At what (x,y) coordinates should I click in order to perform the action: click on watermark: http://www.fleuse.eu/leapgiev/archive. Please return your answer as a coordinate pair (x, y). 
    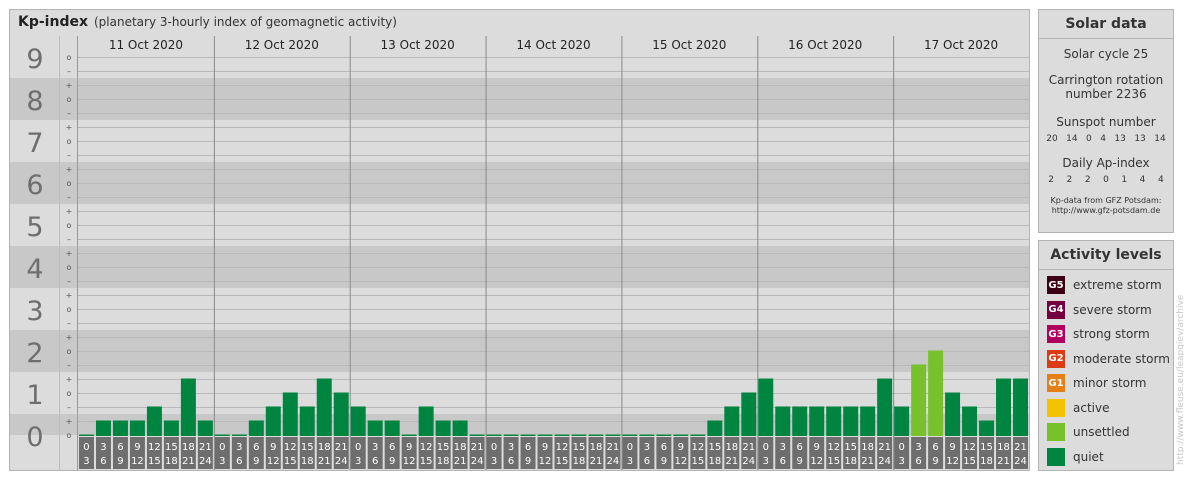
    Looking at the image, I should click on (1180, 379).